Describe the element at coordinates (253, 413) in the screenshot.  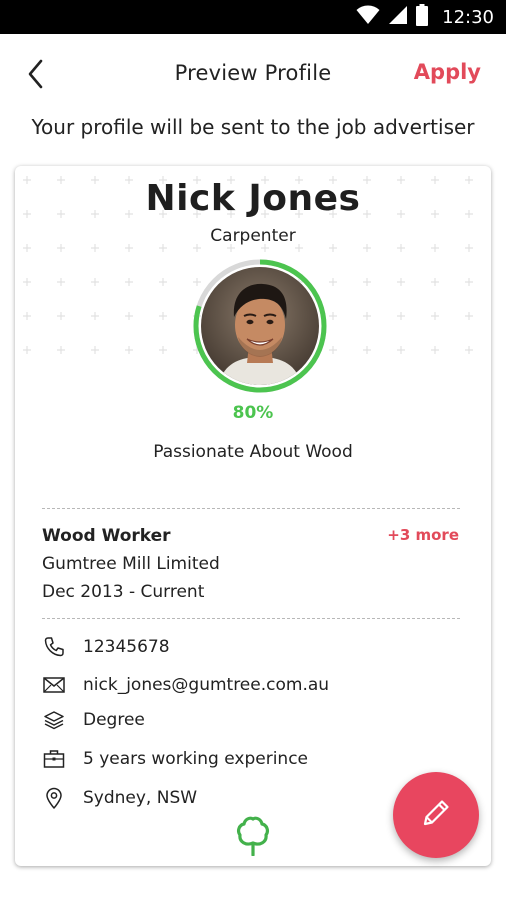
I see `completion-percent: 80%` at that location.